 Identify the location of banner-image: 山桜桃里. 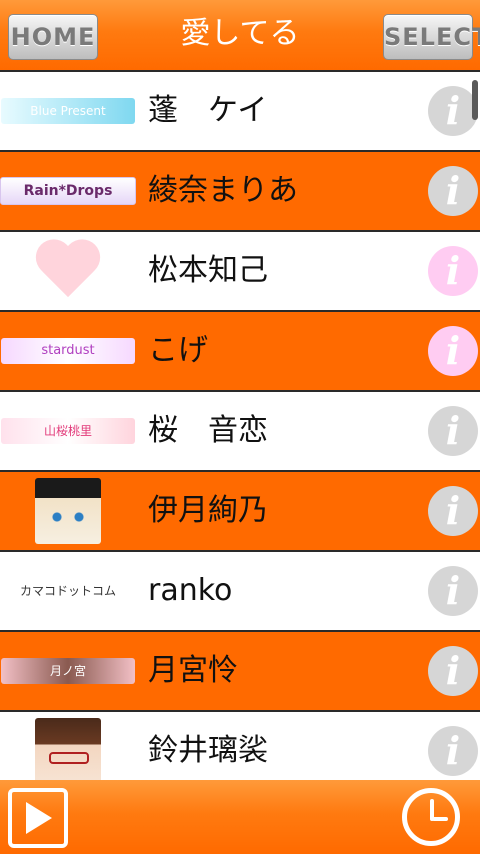
(68, 431).